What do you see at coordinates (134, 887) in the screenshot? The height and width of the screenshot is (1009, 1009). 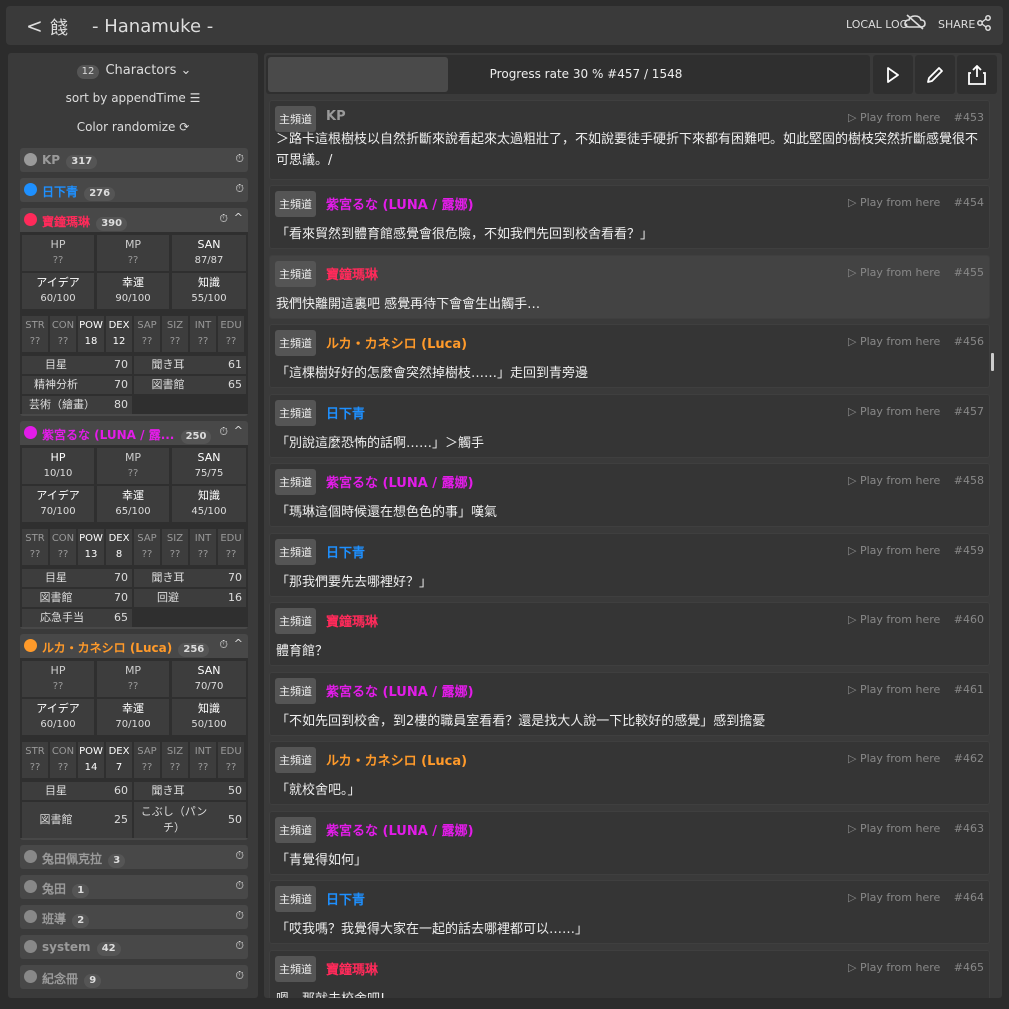 I see `character-item: 兔田 1 ⏱` at bounding box center [134, 887].